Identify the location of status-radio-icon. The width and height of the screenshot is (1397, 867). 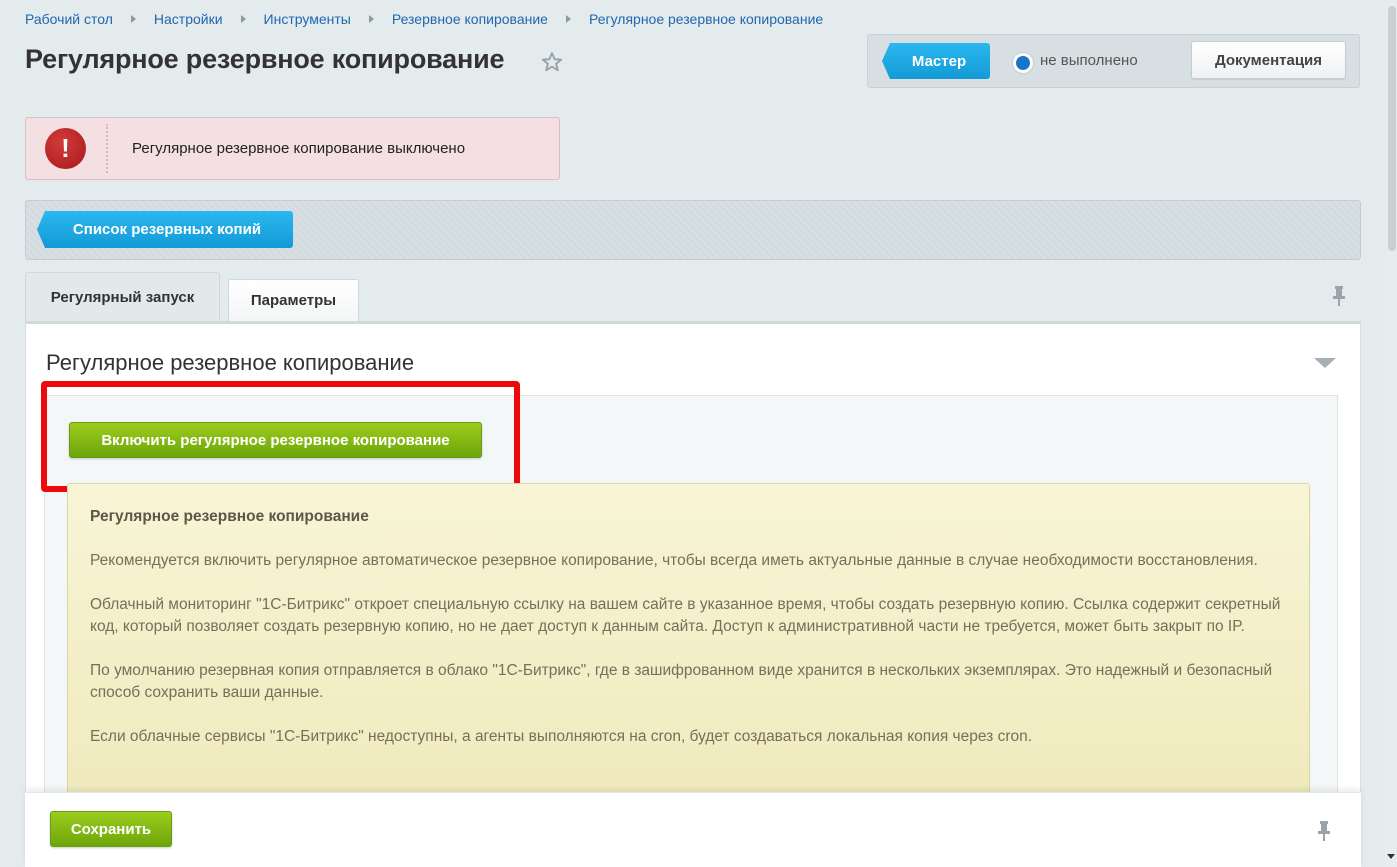
(1023, 63).